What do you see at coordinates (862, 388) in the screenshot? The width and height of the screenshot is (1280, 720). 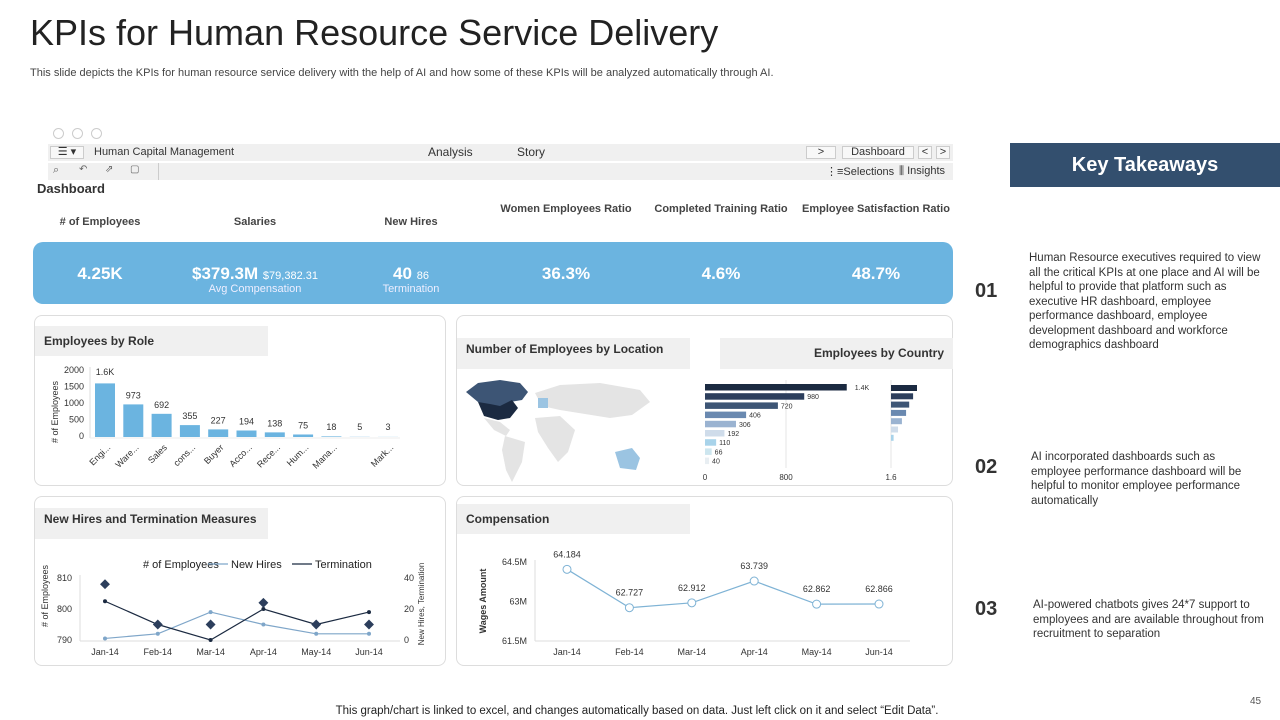 I see `data-label: 1.4K` at bounding box center [862, 388].